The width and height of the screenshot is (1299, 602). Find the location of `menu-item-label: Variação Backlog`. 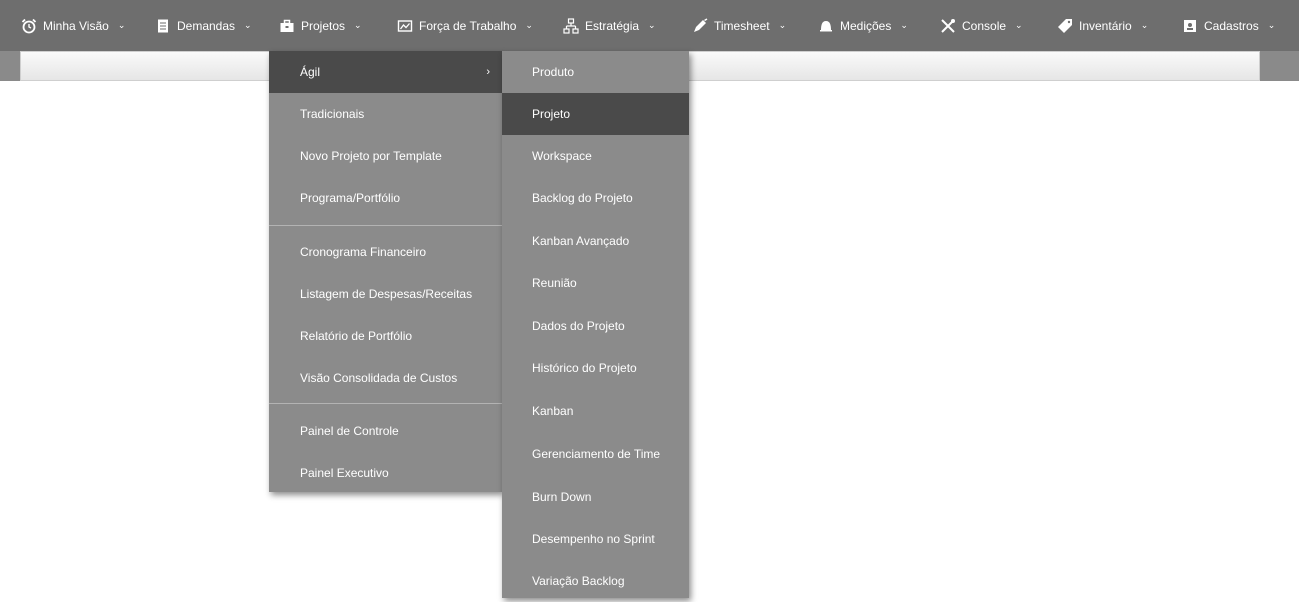

menu-item-label: Variação Backlog is located at coordinates (578, 581).